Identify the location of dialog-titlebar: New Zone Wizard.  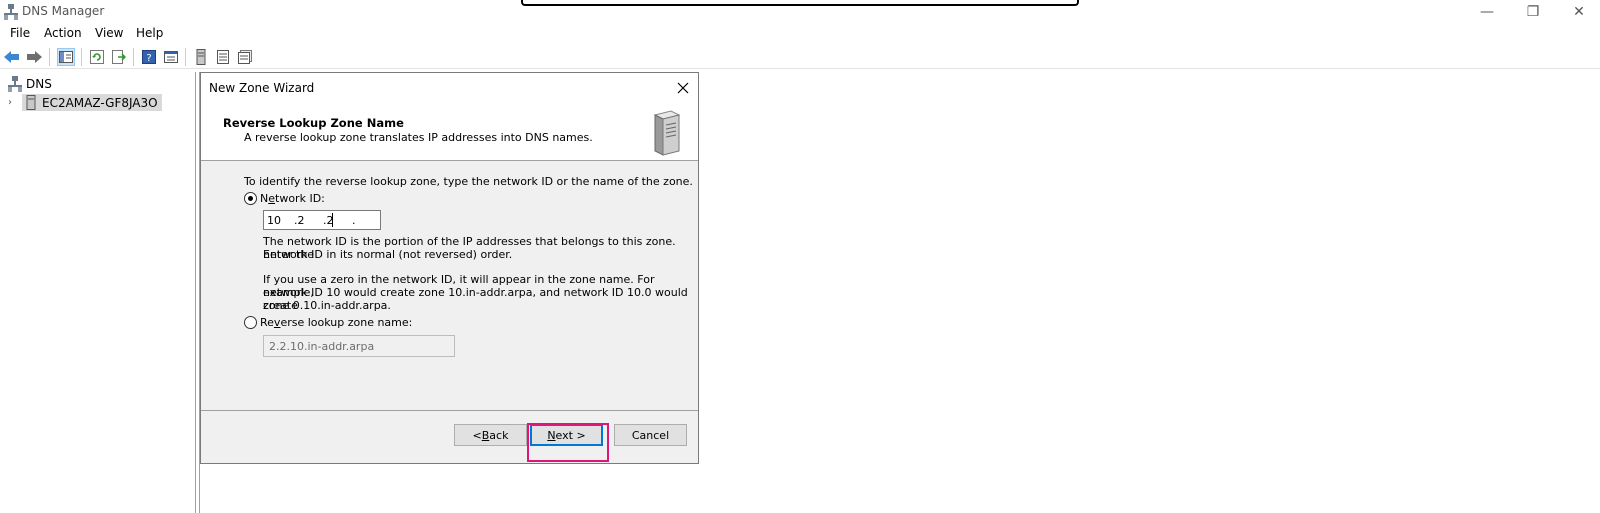
(449, 88).